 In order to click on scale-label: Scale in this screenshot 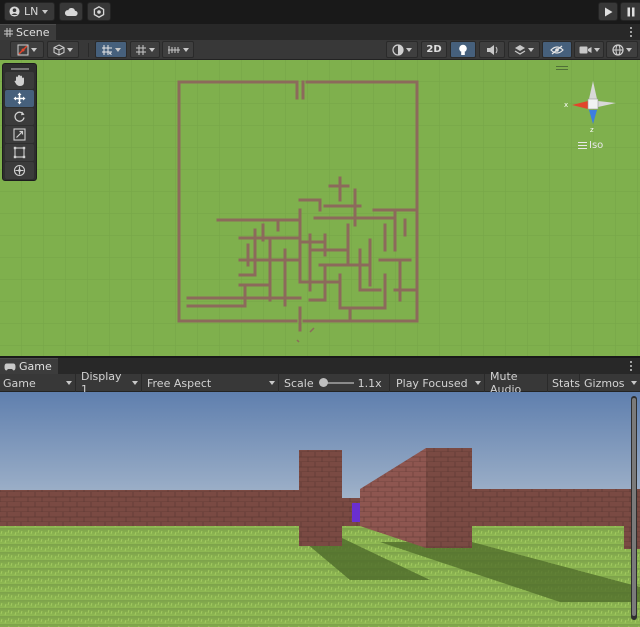, I will do `click(299, 383)`.